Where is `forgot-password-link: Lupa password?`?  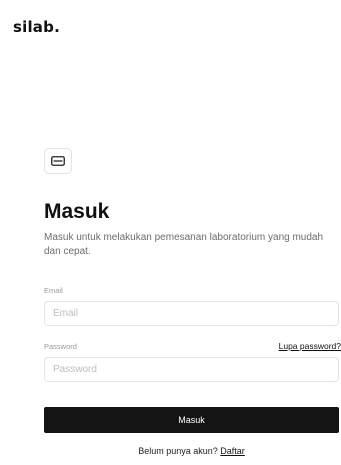 forgot-password-link: Lupa password? is located at coordinates (286, 346).